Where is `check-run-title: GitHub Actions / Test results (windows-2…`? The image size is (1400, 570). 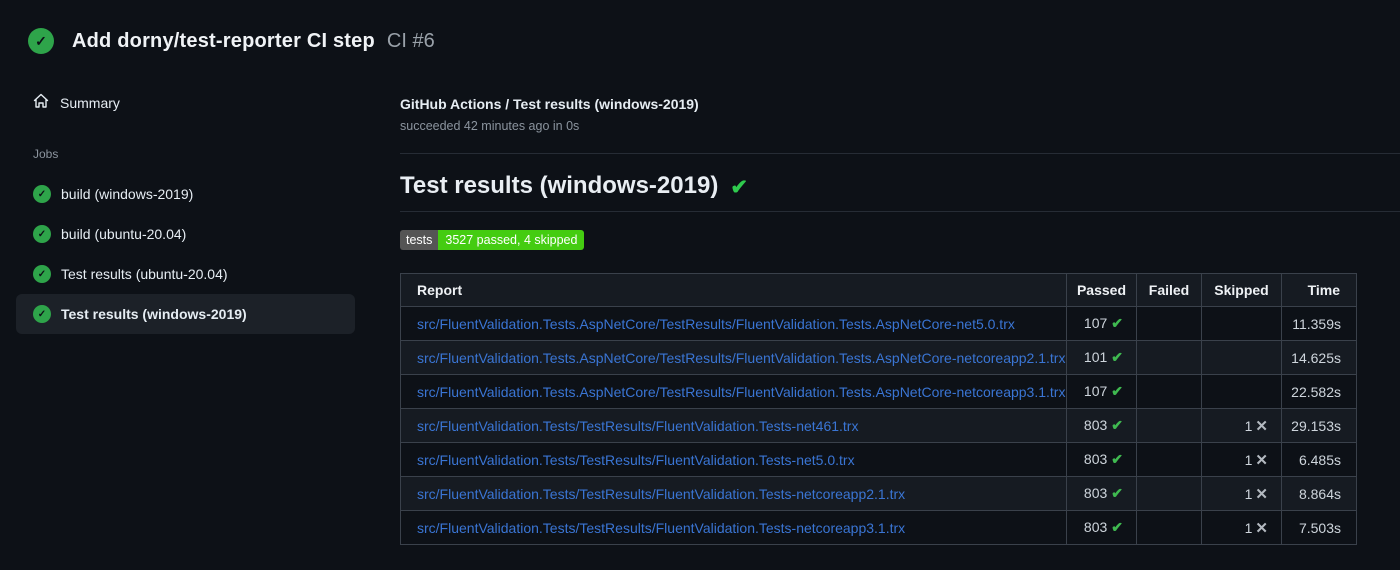 check-run-title: GitHub Actions / Test results (windows-2… is located at coordinates (549, 104).